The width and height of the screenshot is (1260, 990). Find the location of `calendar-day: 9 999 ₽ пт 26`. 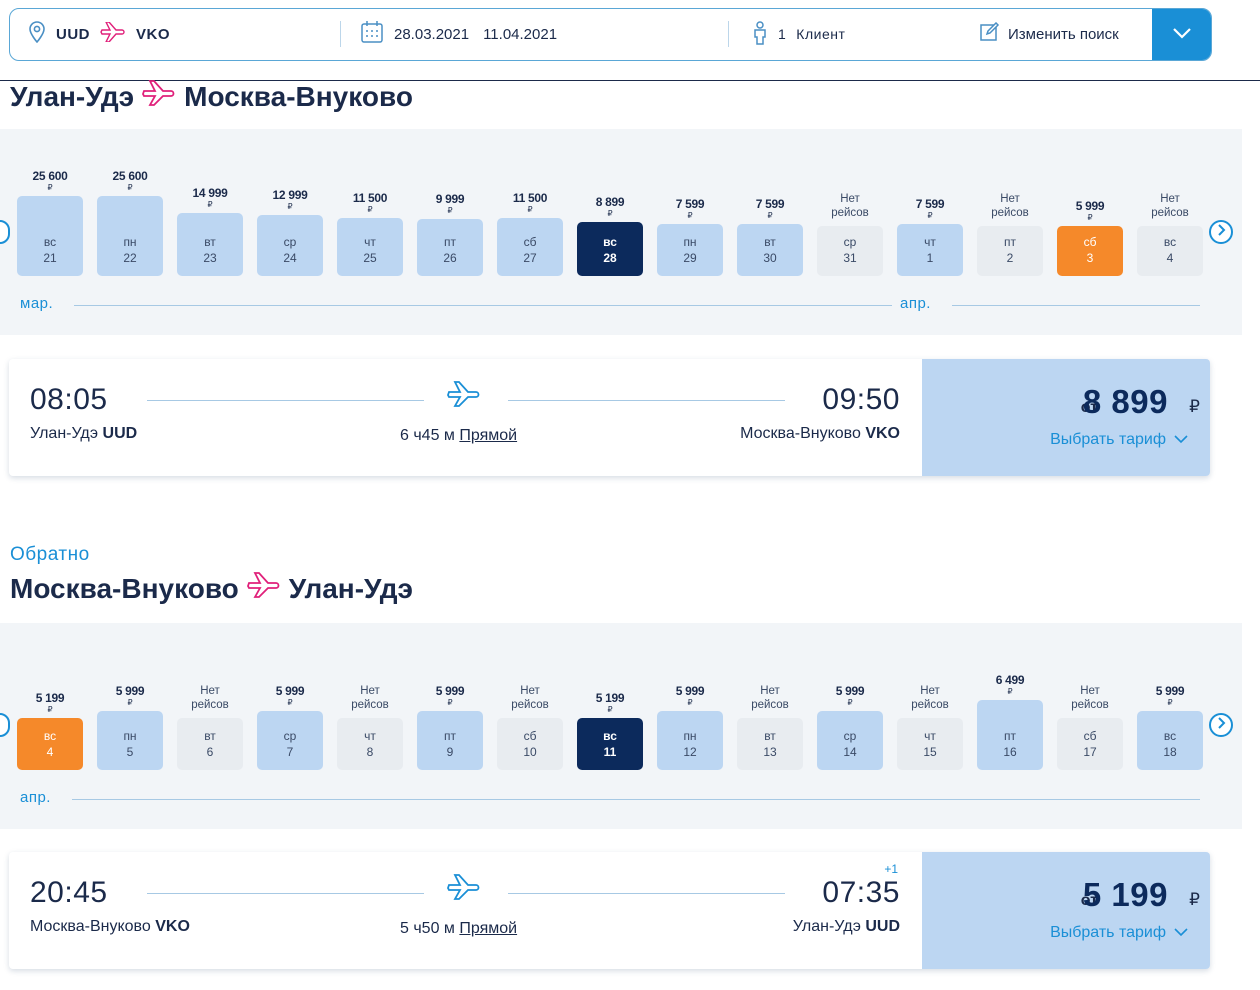

calendar-day: 9 999 ₽ пт 26 is located at coordinates (450, 209).